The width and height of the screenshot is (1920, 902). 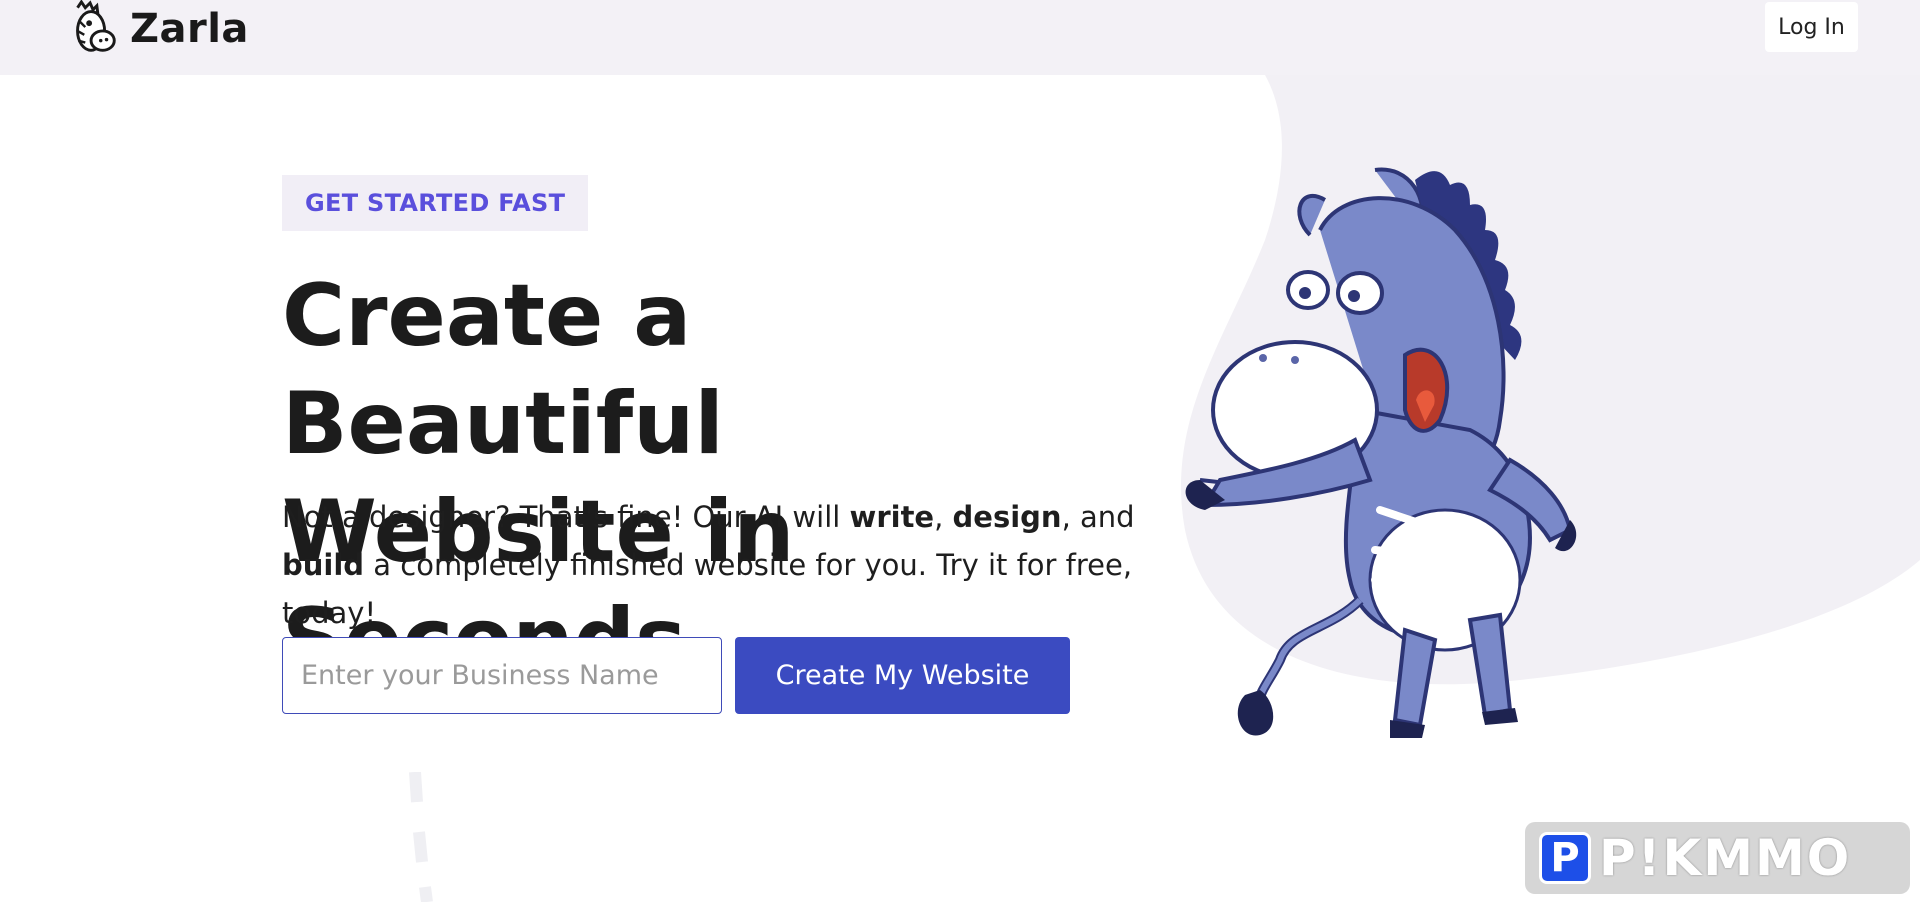 What do you see at coordinates (1725, 858) in the screenshot?
I see `watermark-text: P!KMMO` at bounding box center [1725, 858].